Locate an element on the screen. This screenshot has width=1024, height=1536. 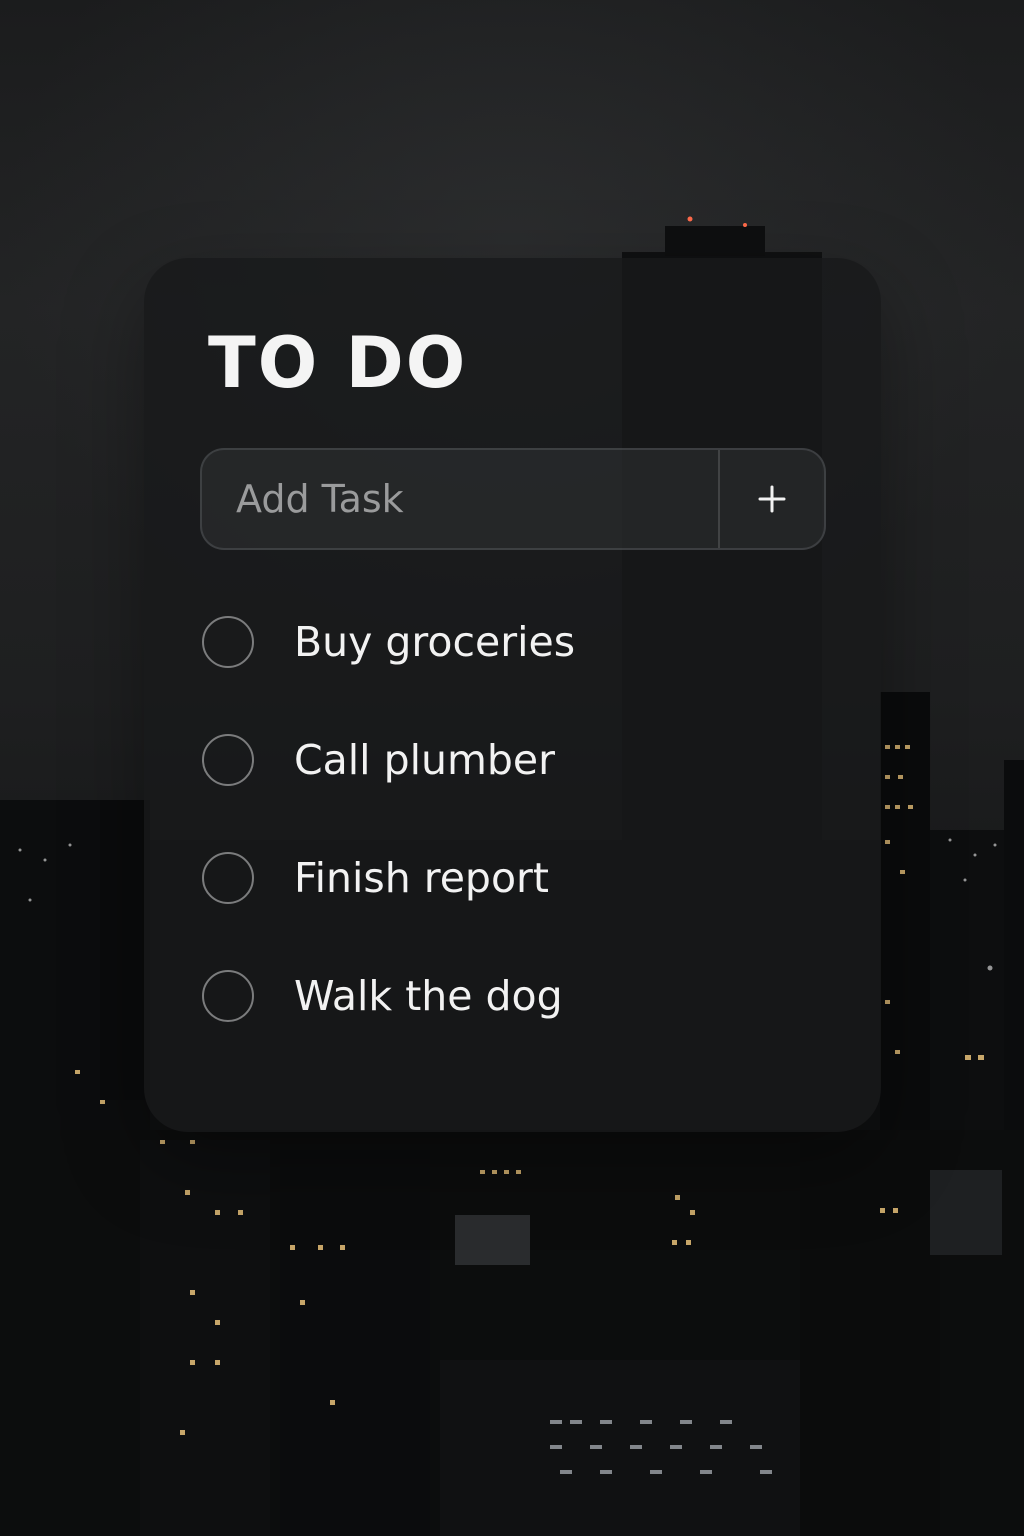
plus-icon is located at coordinates (772, 499).